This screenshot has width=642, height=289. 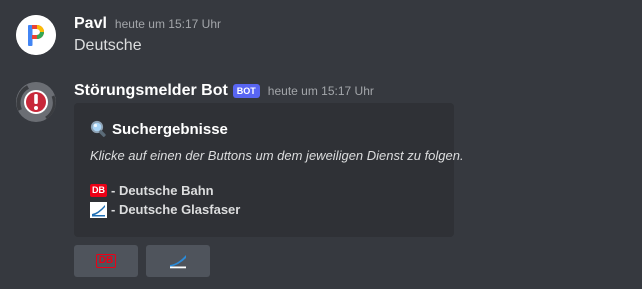 I want to click on pavl-p-logo-icon, so click(x=36, y=35).